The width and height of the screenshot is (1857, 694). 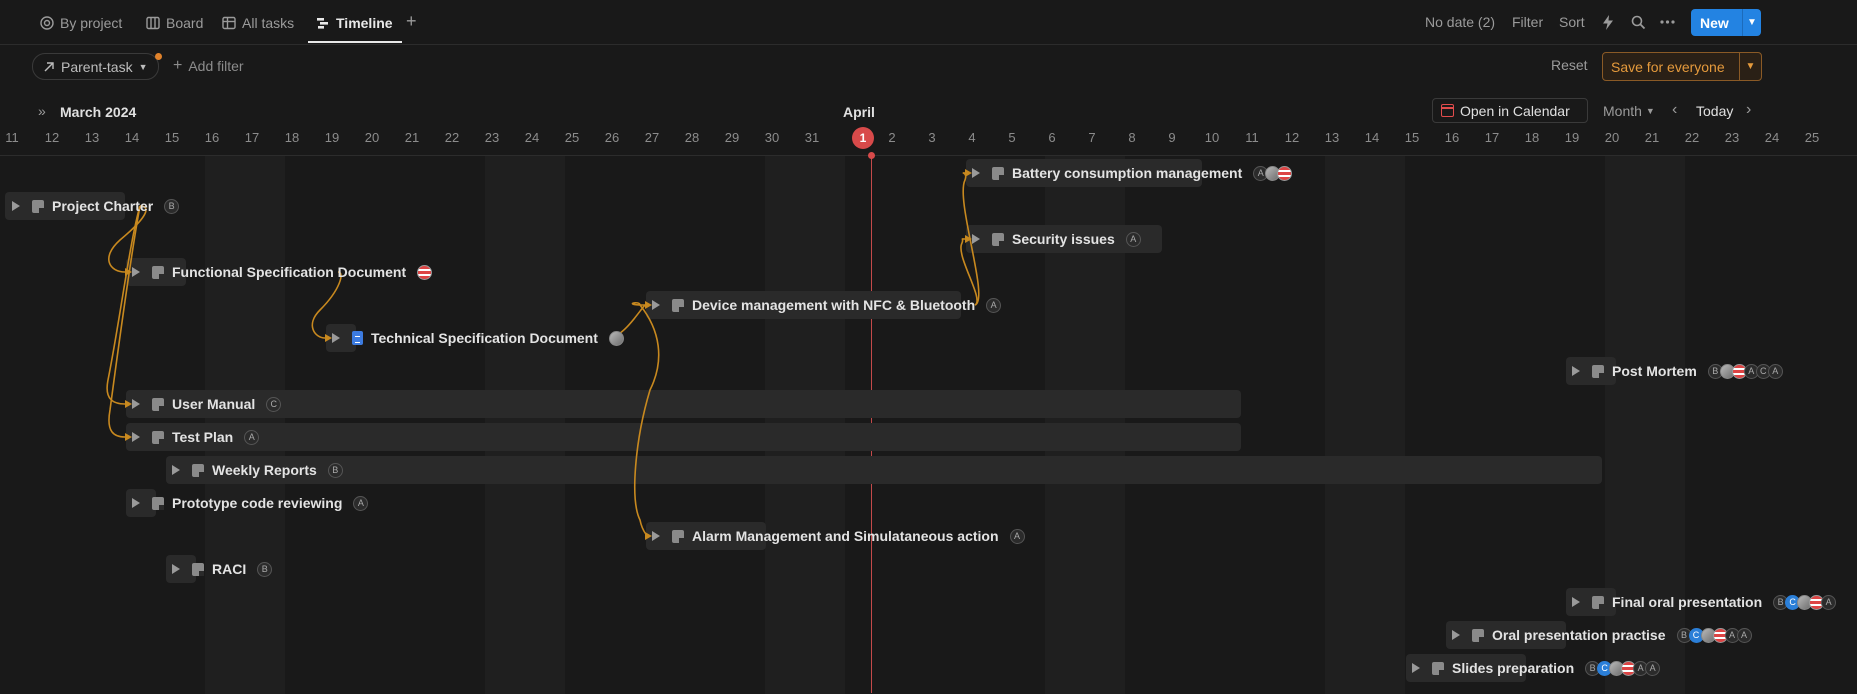 What do you see at coordinates (1803, 602) in the screenshot?
I see `assignee-group: BCA` at bounding box center [1803, 602].